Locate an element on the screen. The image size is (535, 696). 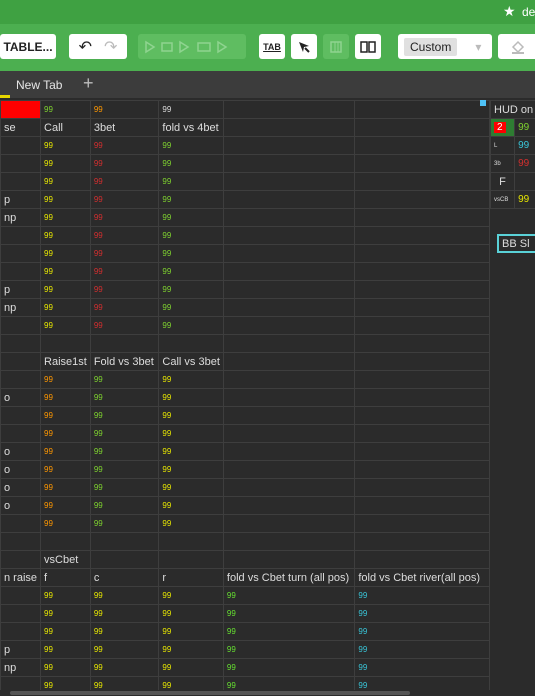
horizontal-scrollbar is located at coordinates (267, 693).